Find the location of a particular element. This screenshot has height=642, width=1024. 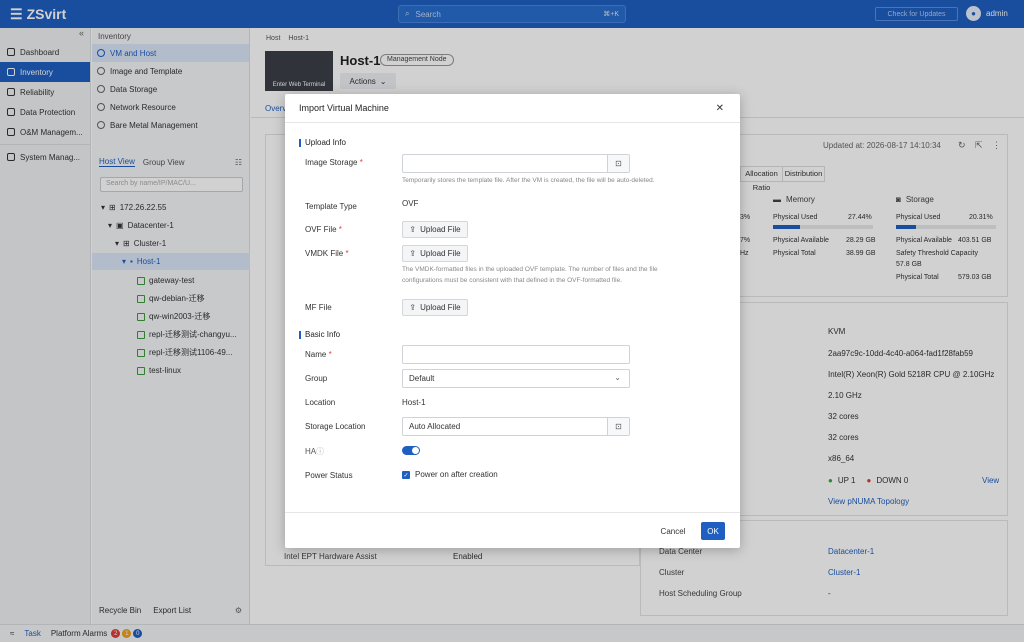

dialog-title: Import Virtual Machine is located at coordinates (344, 108).